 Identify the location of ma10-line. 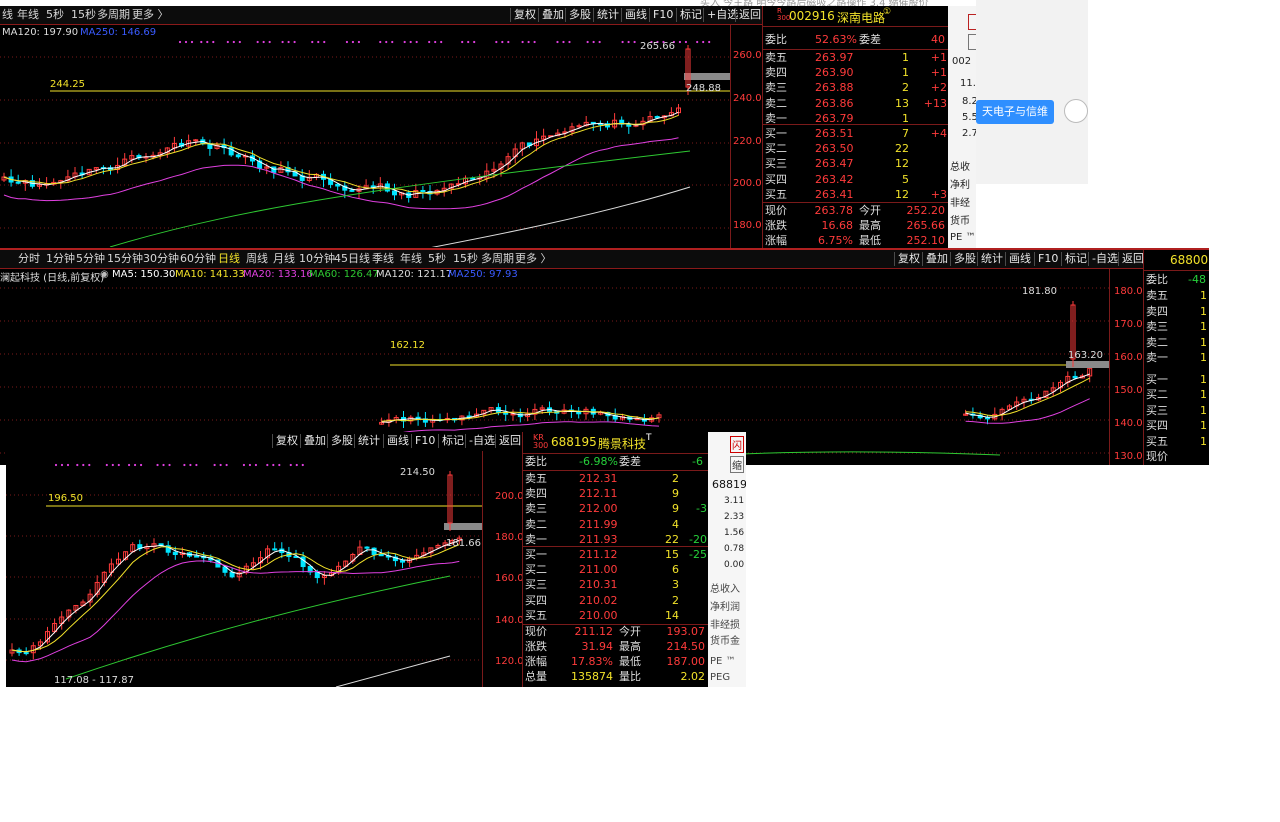
(735, 399).